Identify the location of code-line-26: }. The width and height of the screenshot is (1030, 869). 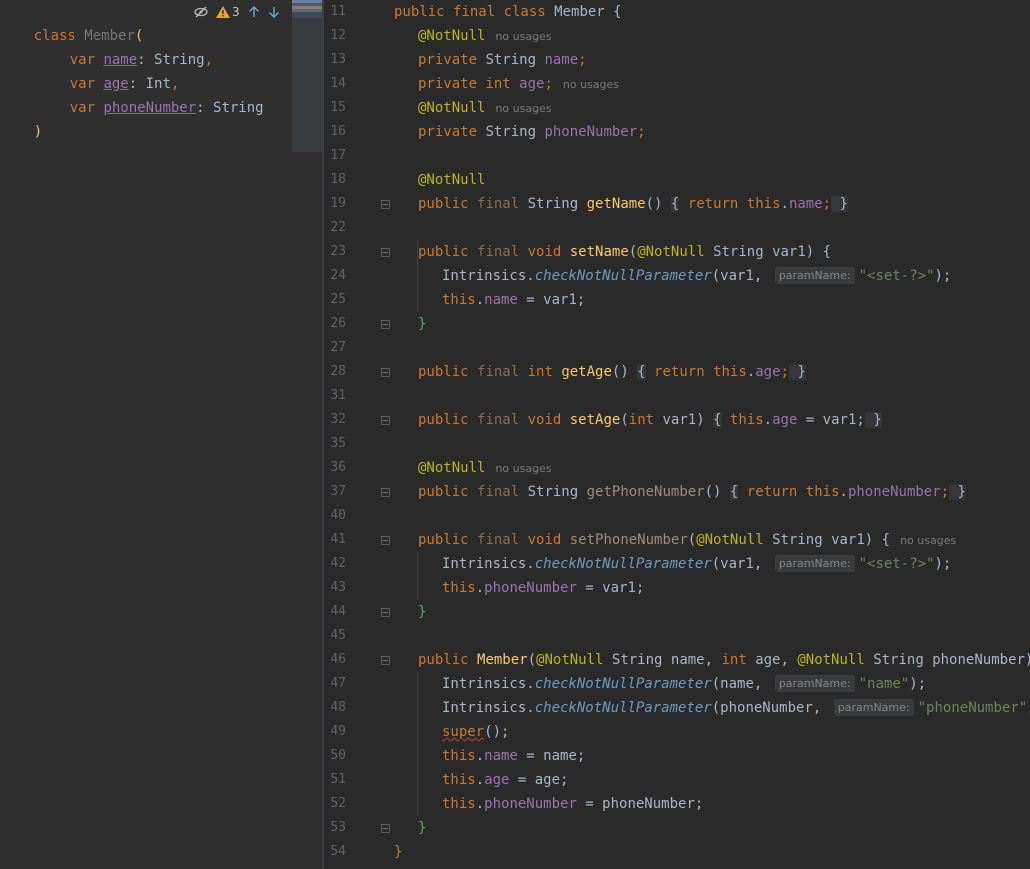
(422, 324).